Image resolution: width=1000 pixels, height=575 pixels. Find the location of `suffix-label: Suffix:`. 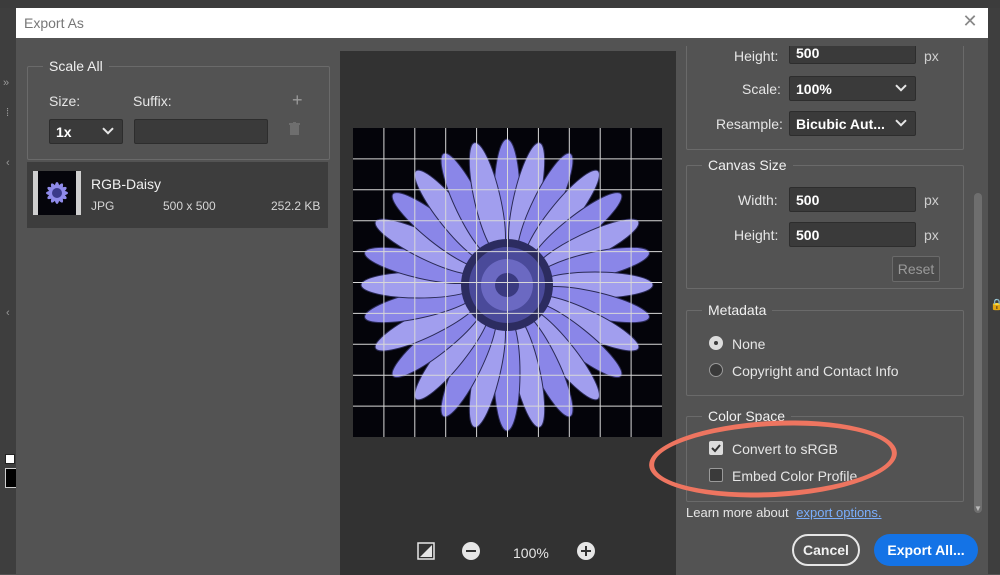

suffix-label: Suffix: is located at coordinates (152, 101).